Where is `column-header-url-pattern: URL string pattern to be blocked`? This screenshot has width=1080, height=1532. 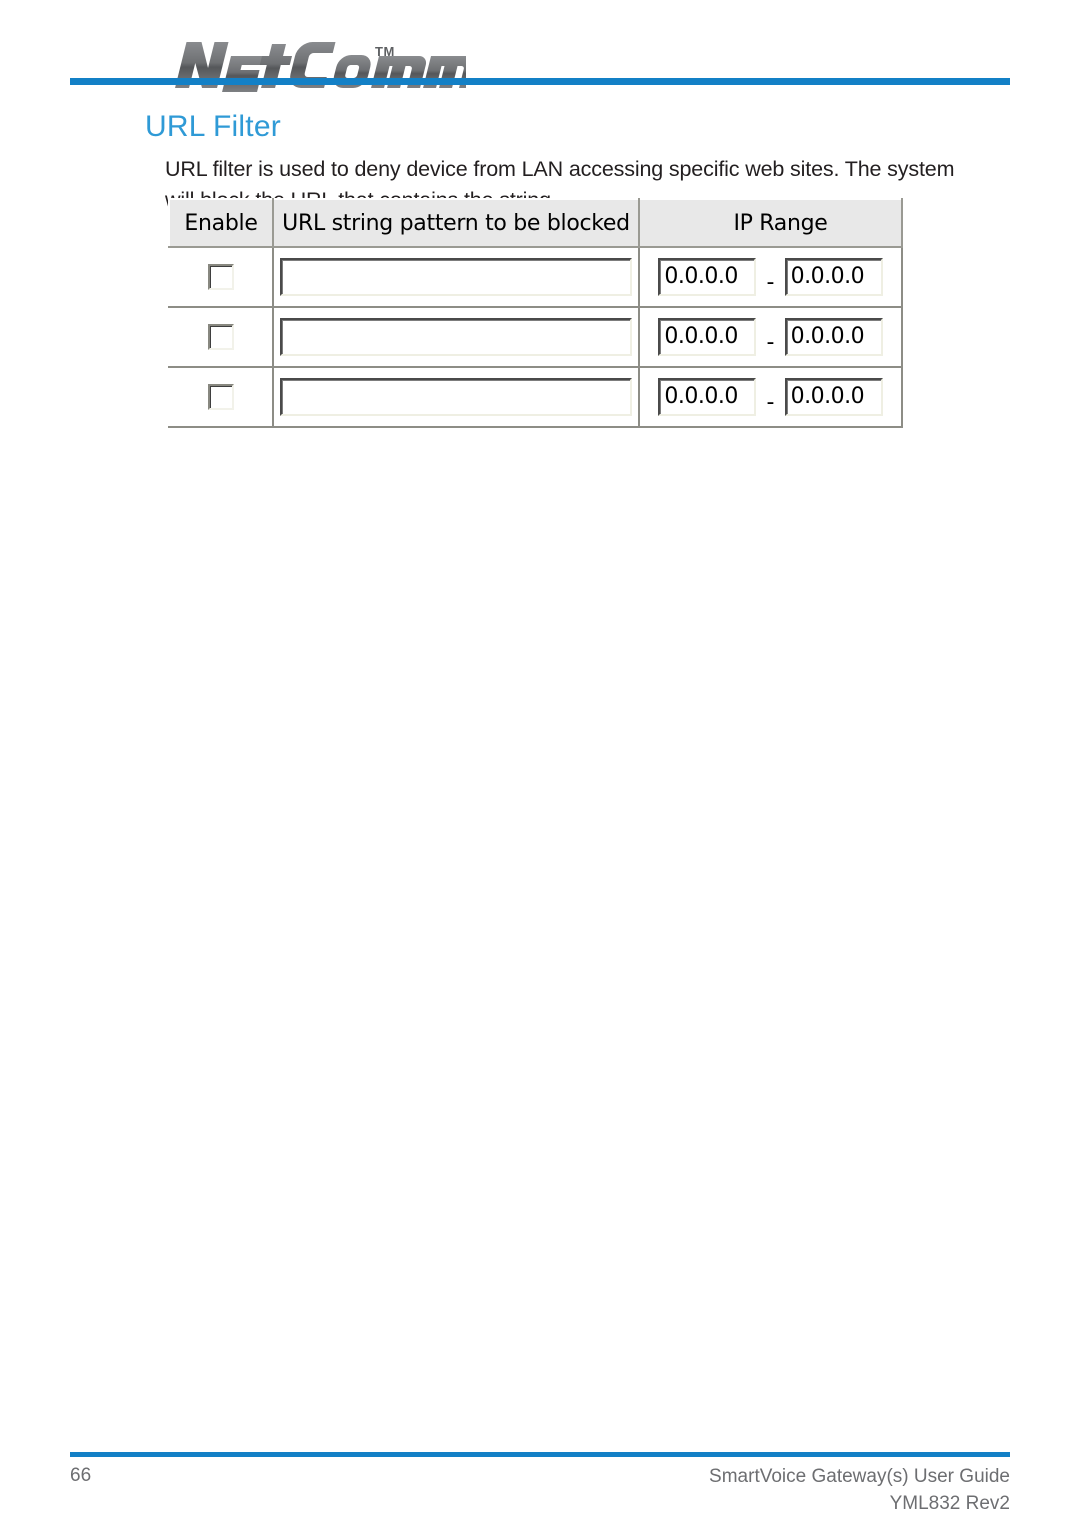 column-header-url-pattern: URL string pattern to be blocked is located at coordinates (456, 223).